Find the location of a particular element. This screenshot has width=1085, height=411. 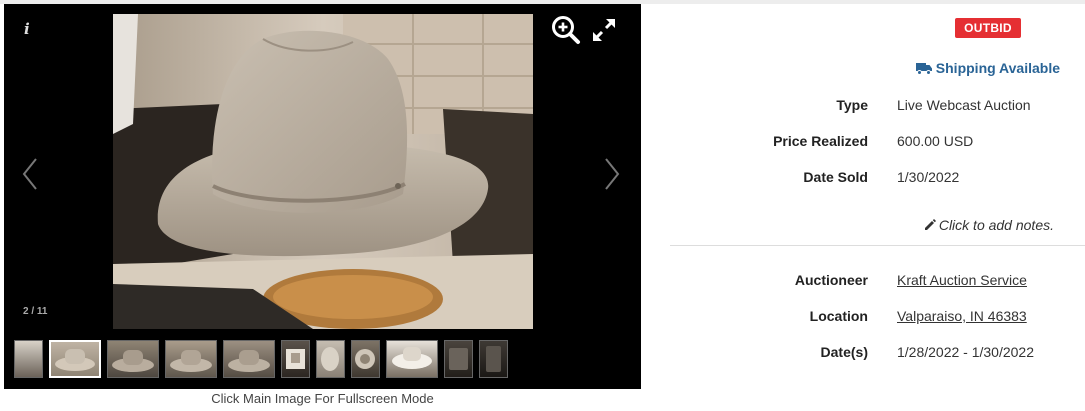

auctioneer-label: Auctioneer is located at coordinates (831, 280).